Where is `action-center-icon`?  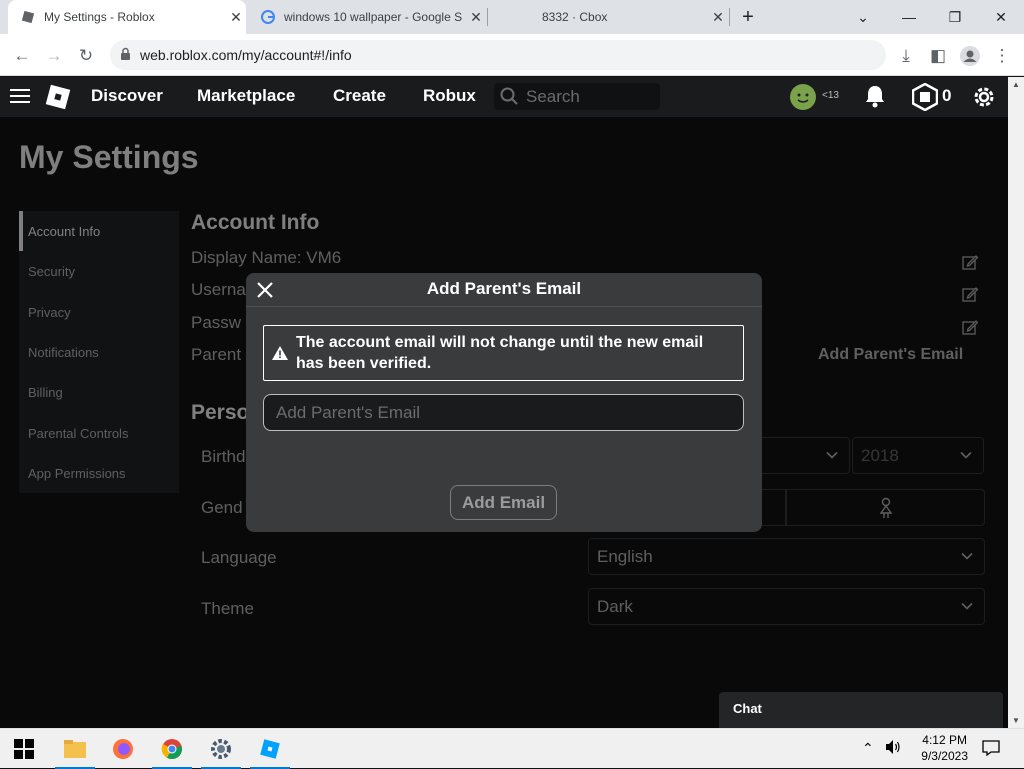
action-center-icon is located at coordinates (991, 750).